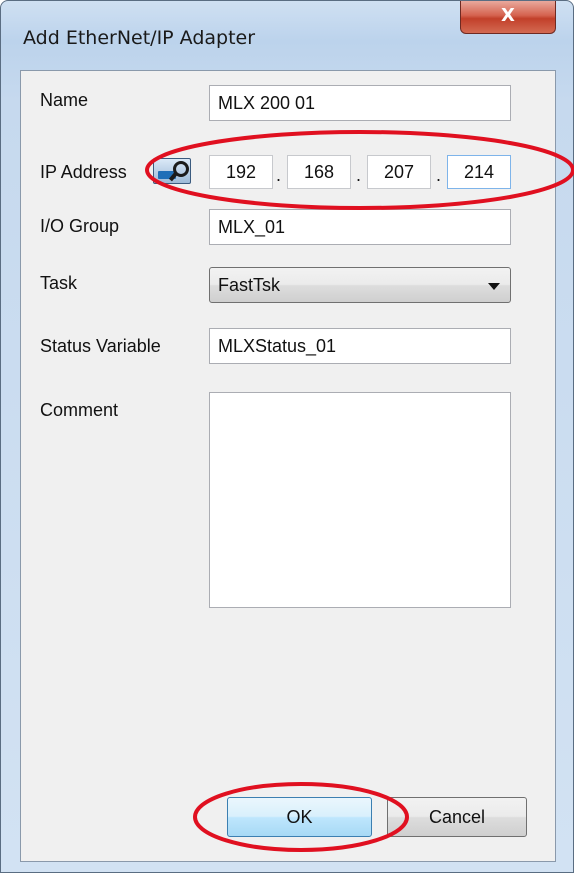  Describe the element at coordinates (399, 172) in the screenshot. I see `ip-octet-3-input: 207` at that location.